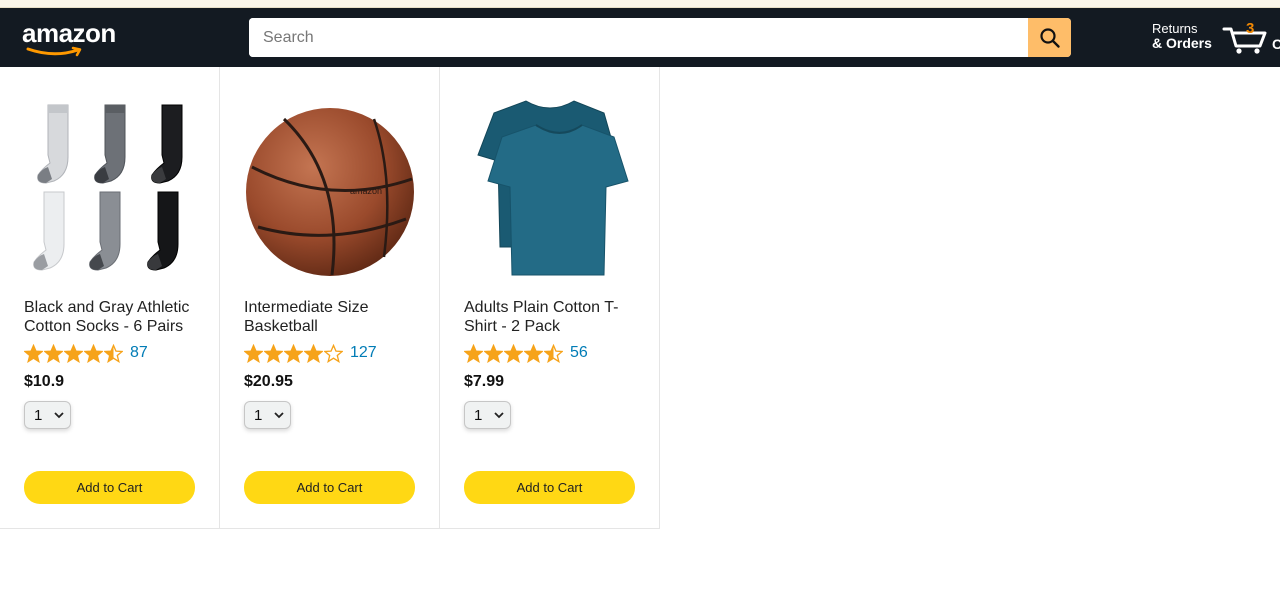 The width and height of the screenshot is (1280, 607). I want to click on sock-light, so click(53, 144).